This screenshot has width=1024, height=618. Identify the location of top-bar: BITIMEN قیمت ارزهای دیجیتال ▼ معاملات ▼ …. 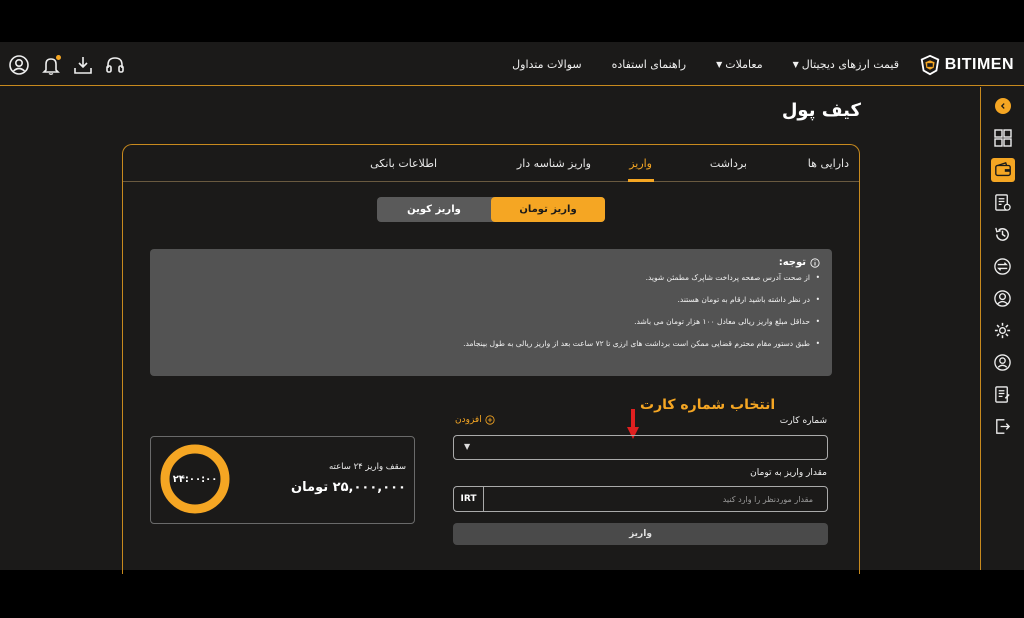
(512, 64).